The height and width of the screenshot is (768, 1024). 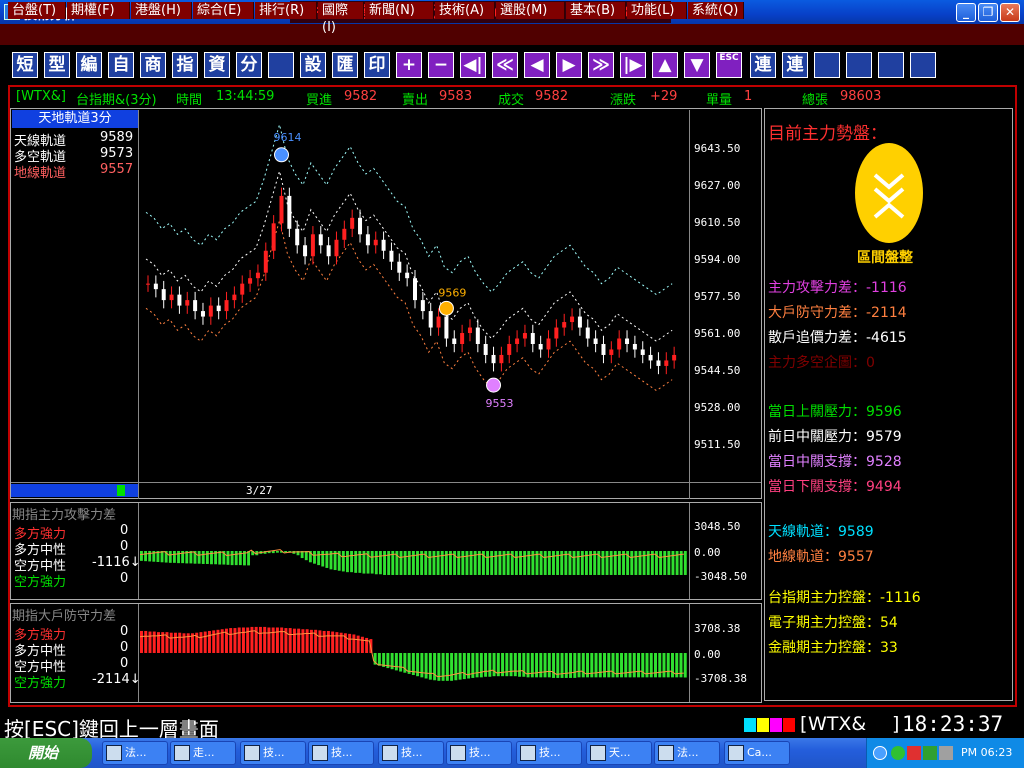 What do you see at coordinates (217, 65) in the screenshot?
I see `toolbar-button: 資` at bounding box center [217, 65].